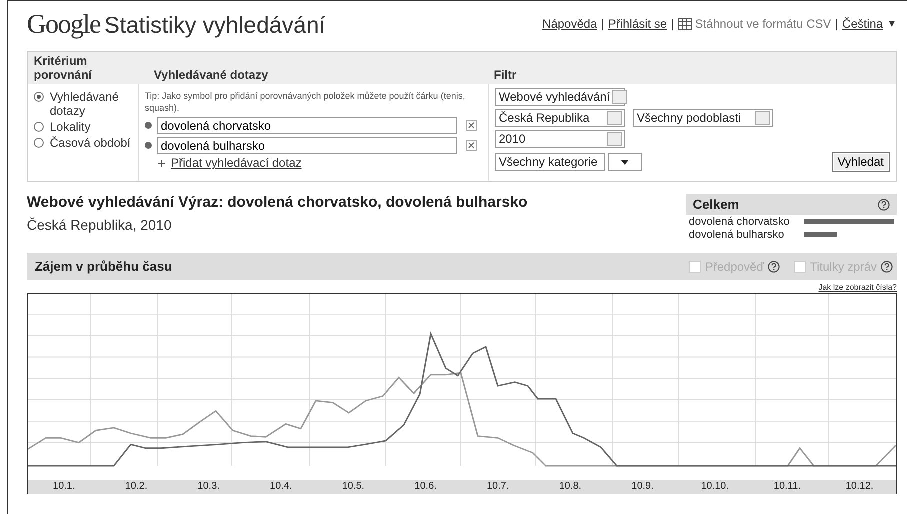 The height and width of the screenshot is (514, 907). I want to click on axis-label: 10.7., so click(498, 487).